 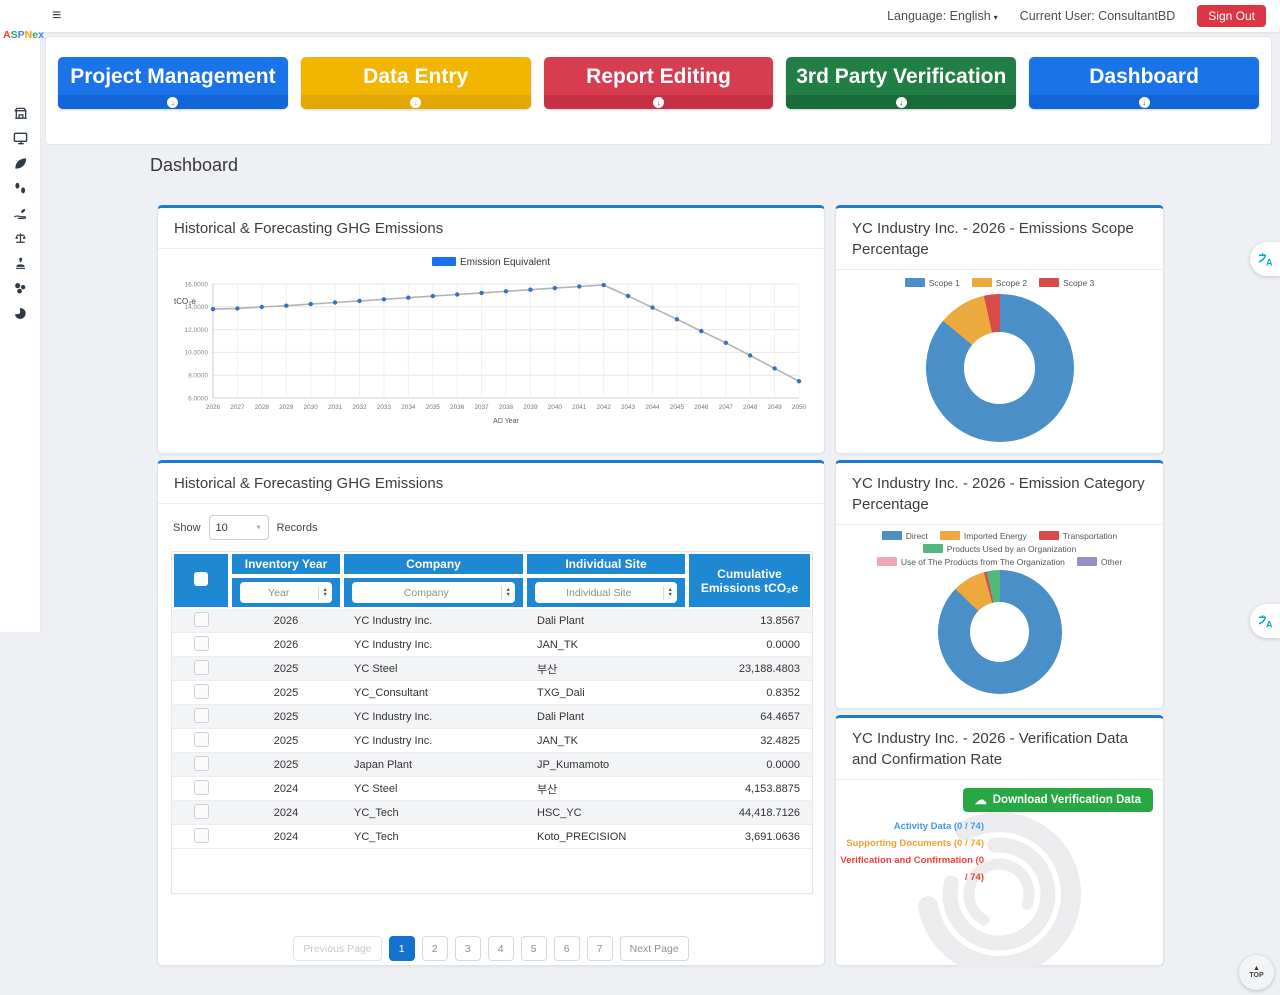 I want to click on legend-item: Transportation, so click(x=1078, y=536).